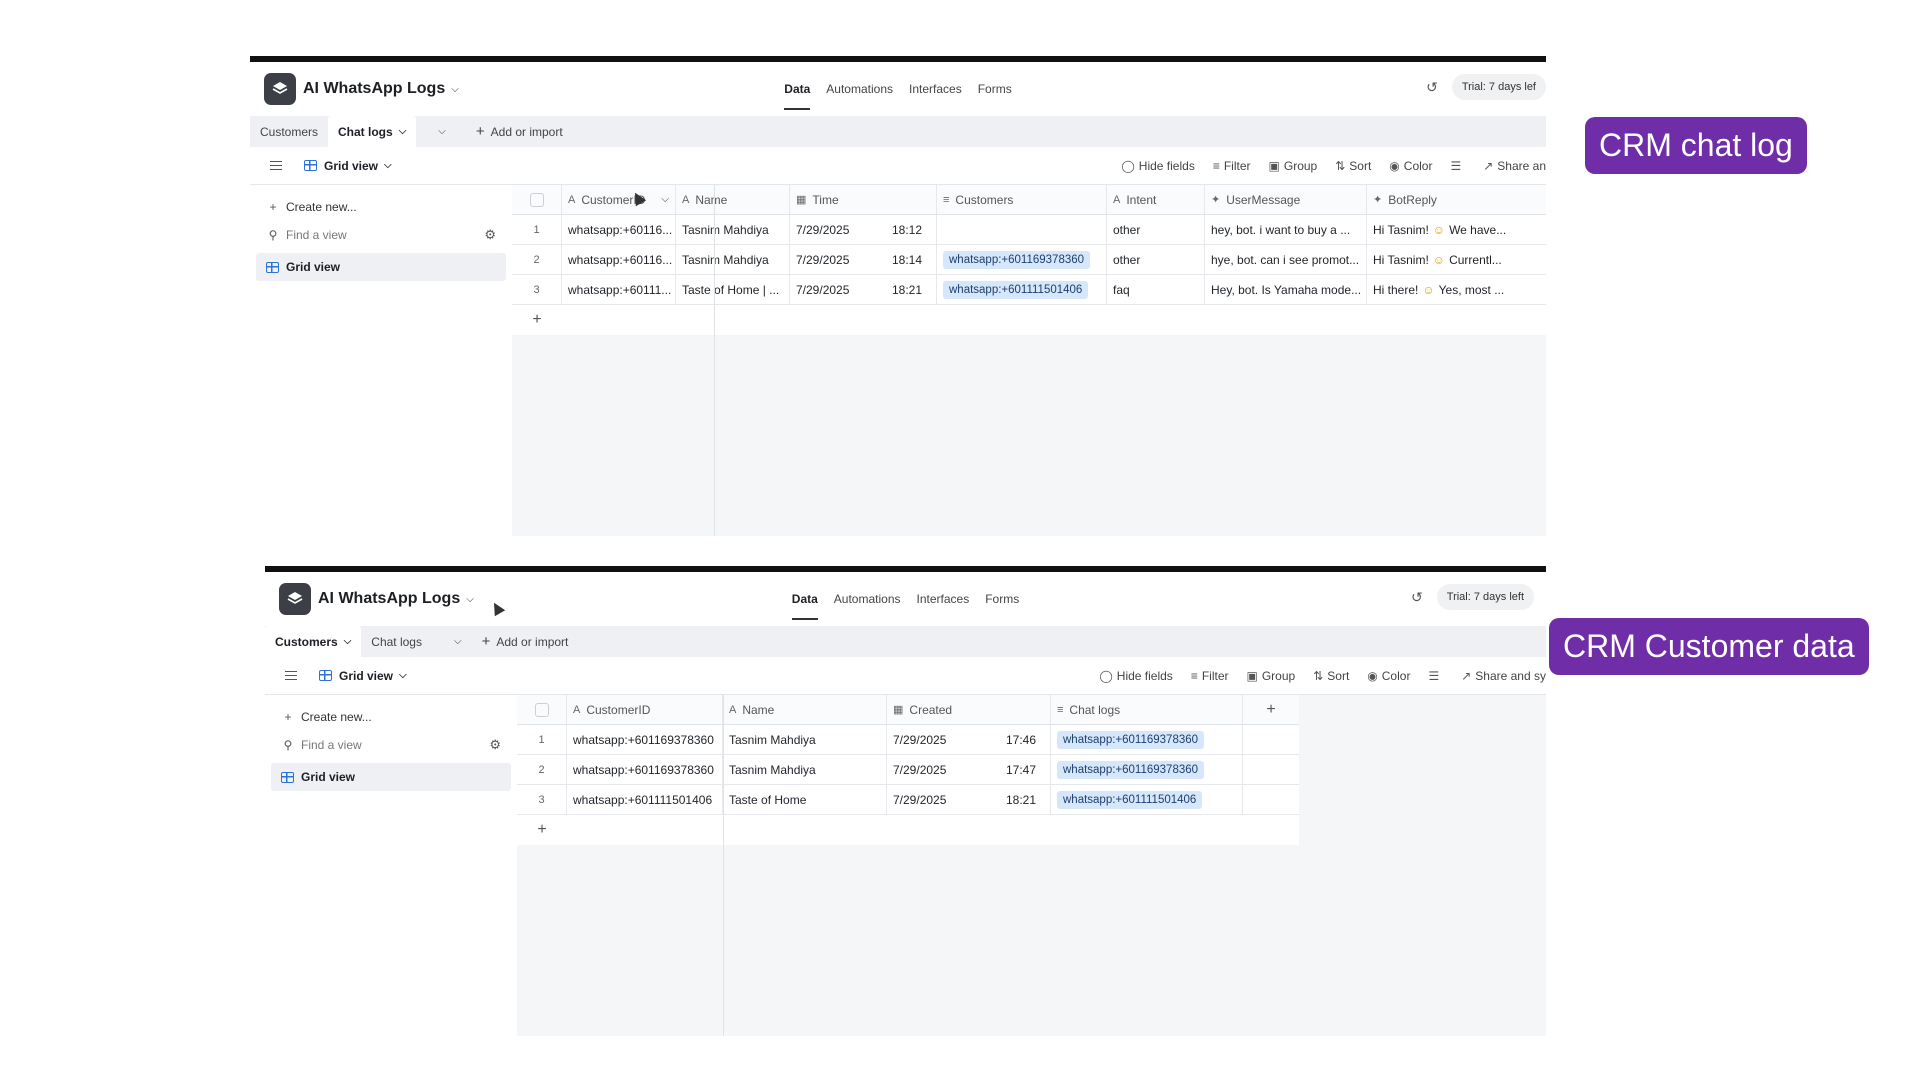  Describe the element at coordinates (619, 199) in the screenshot. I see `col-customerid: A CustomerID ⌵` at that location.